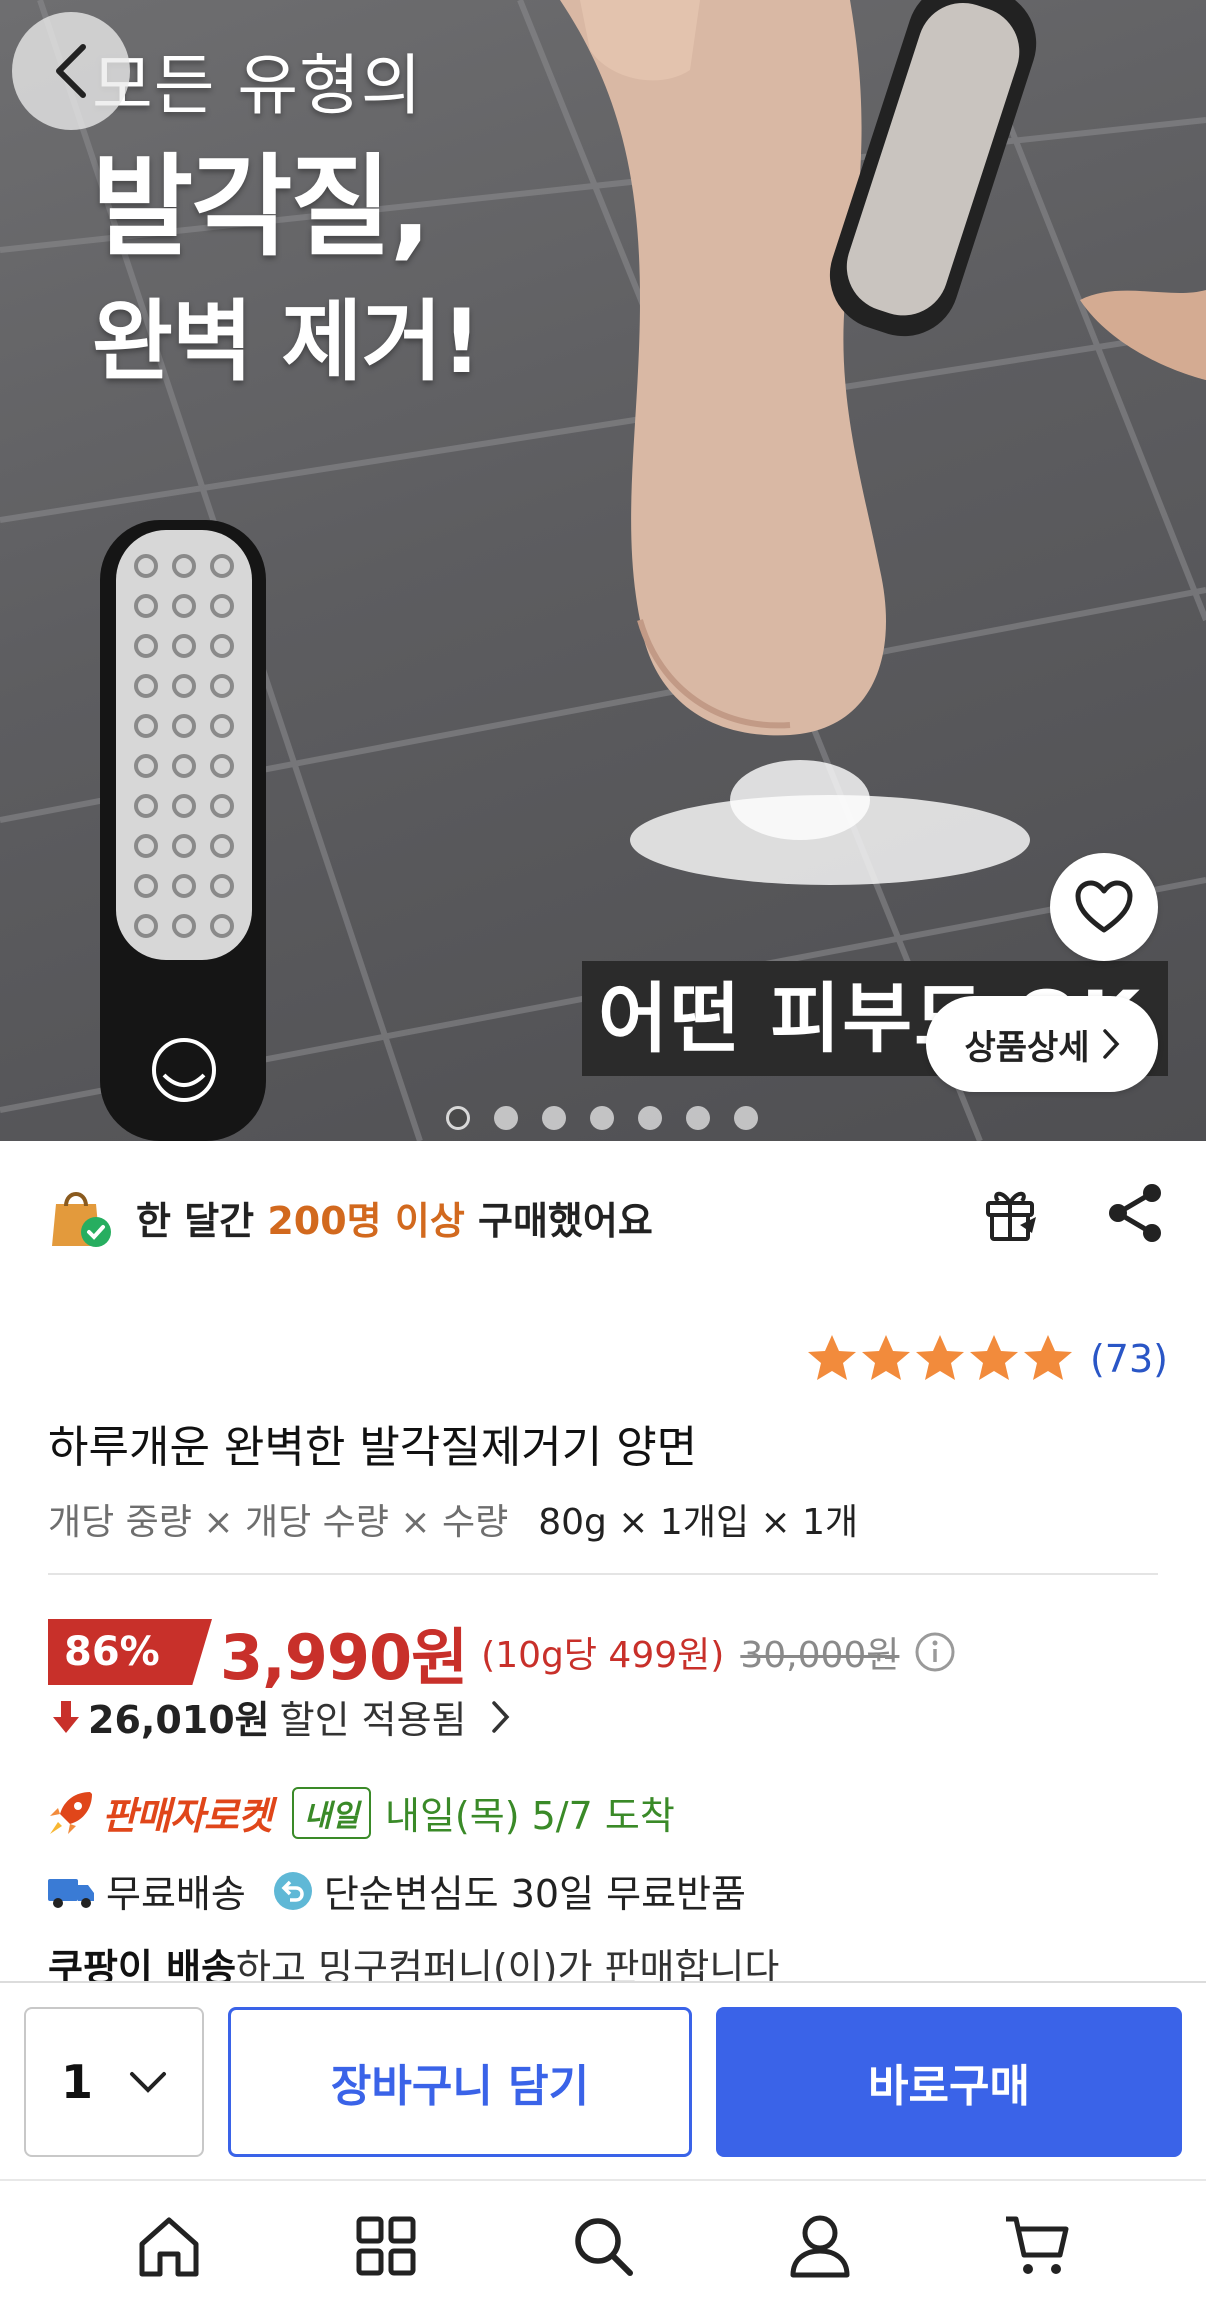 This screenshot has width=1206, height=2311. I want to click on search-icon, so click(604, 2247).